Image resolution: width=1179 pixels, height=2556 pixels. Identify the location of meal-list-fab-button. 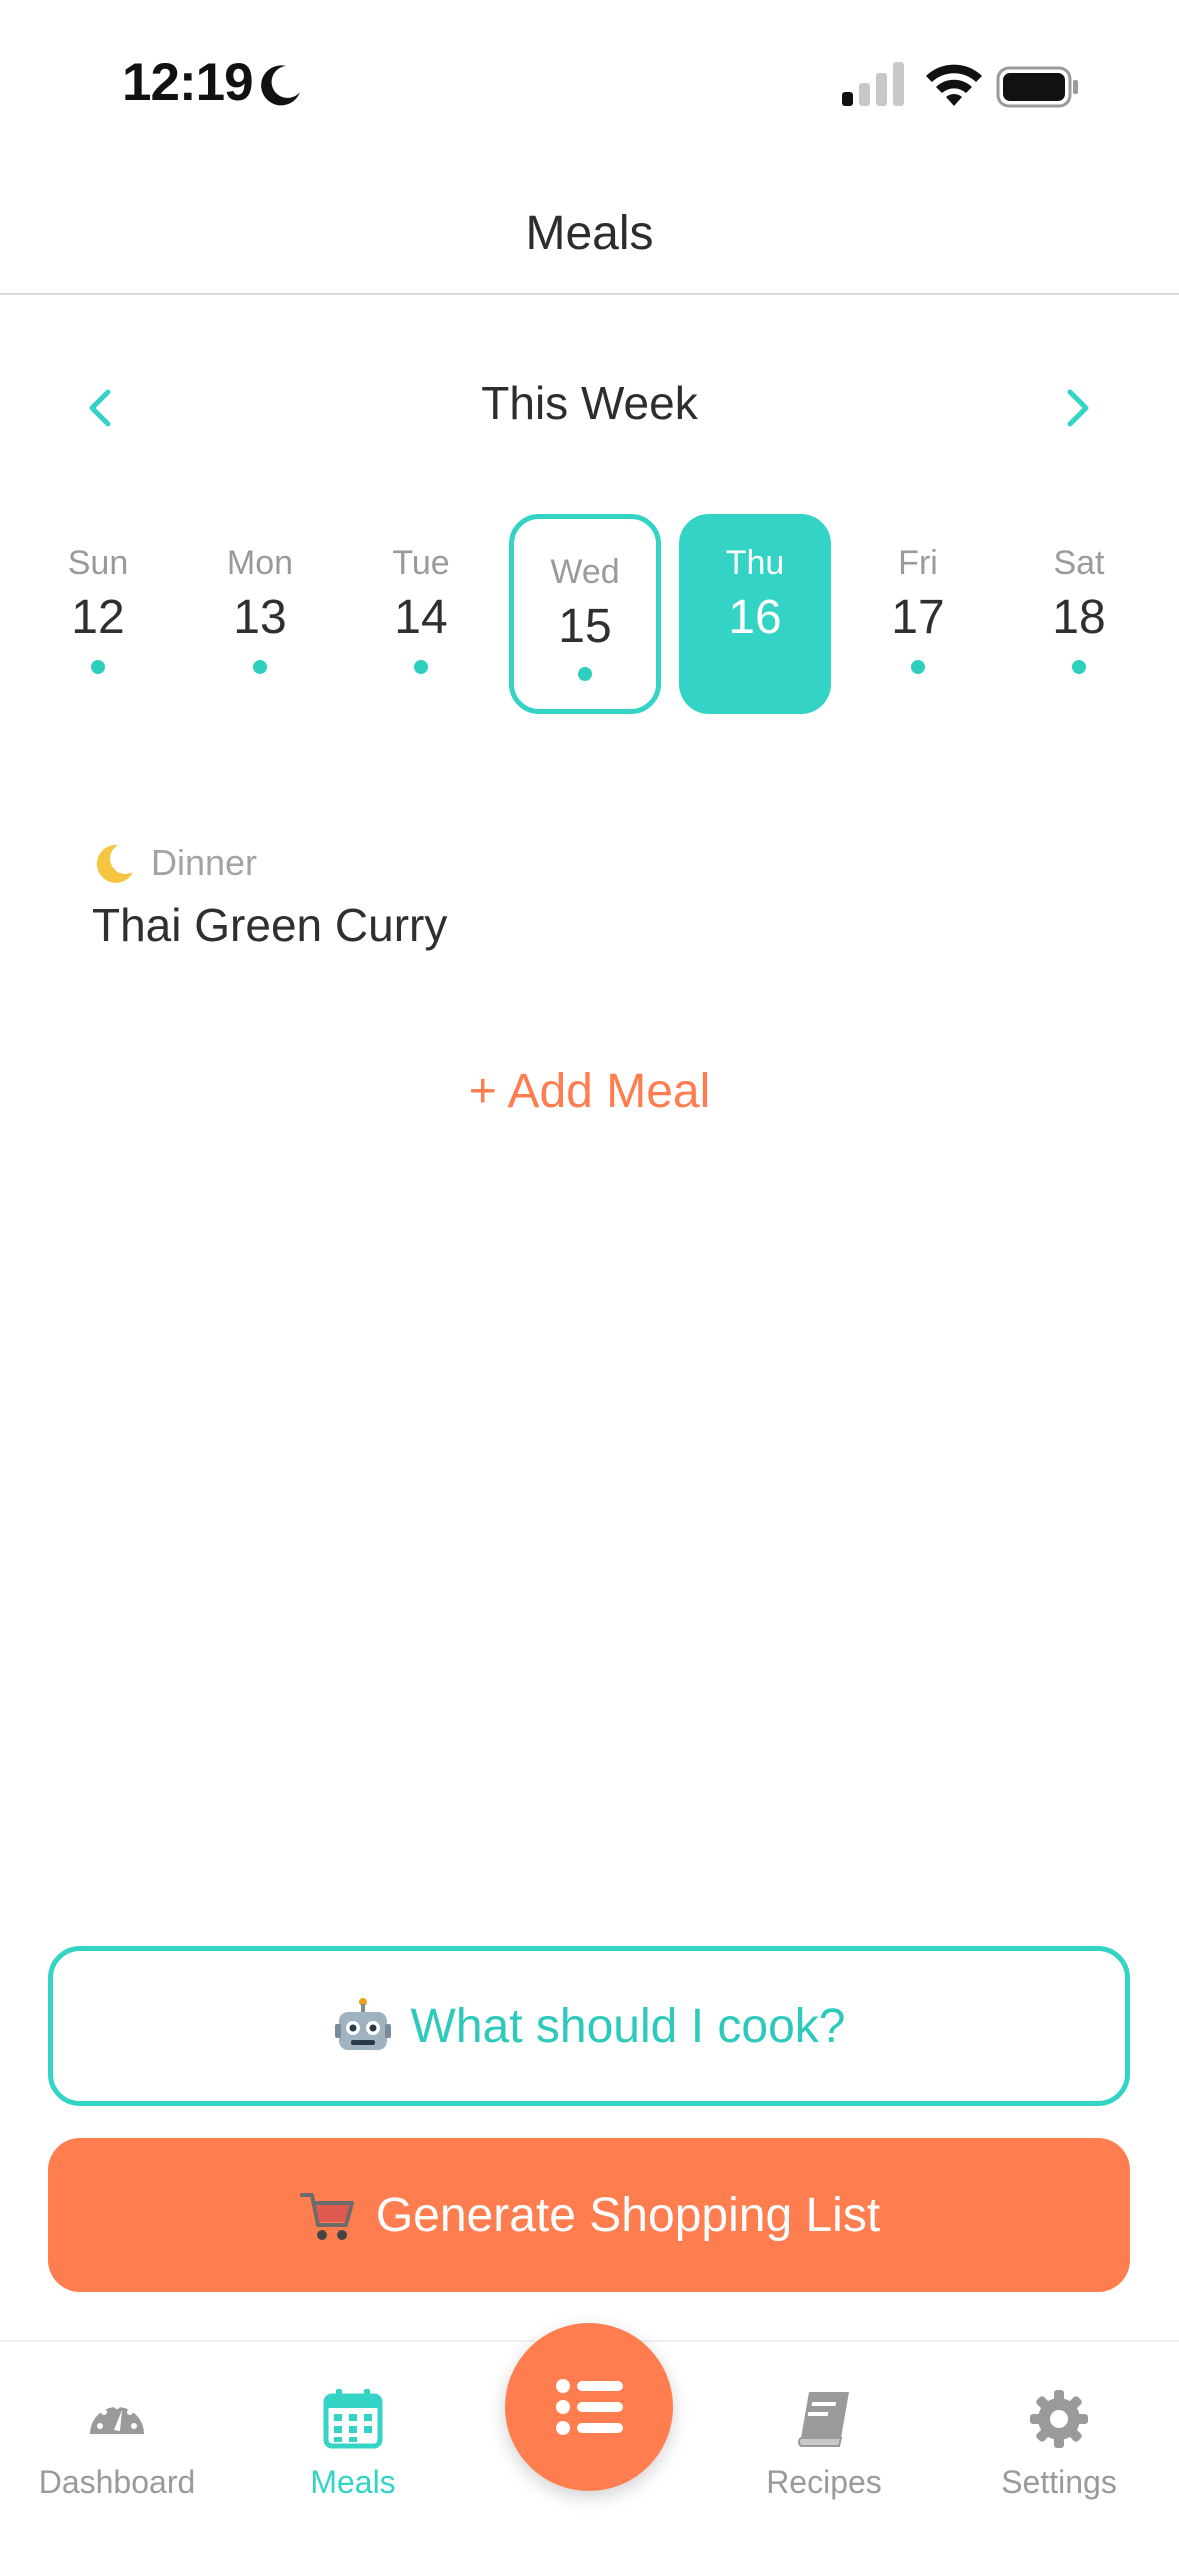
(589, 2407).